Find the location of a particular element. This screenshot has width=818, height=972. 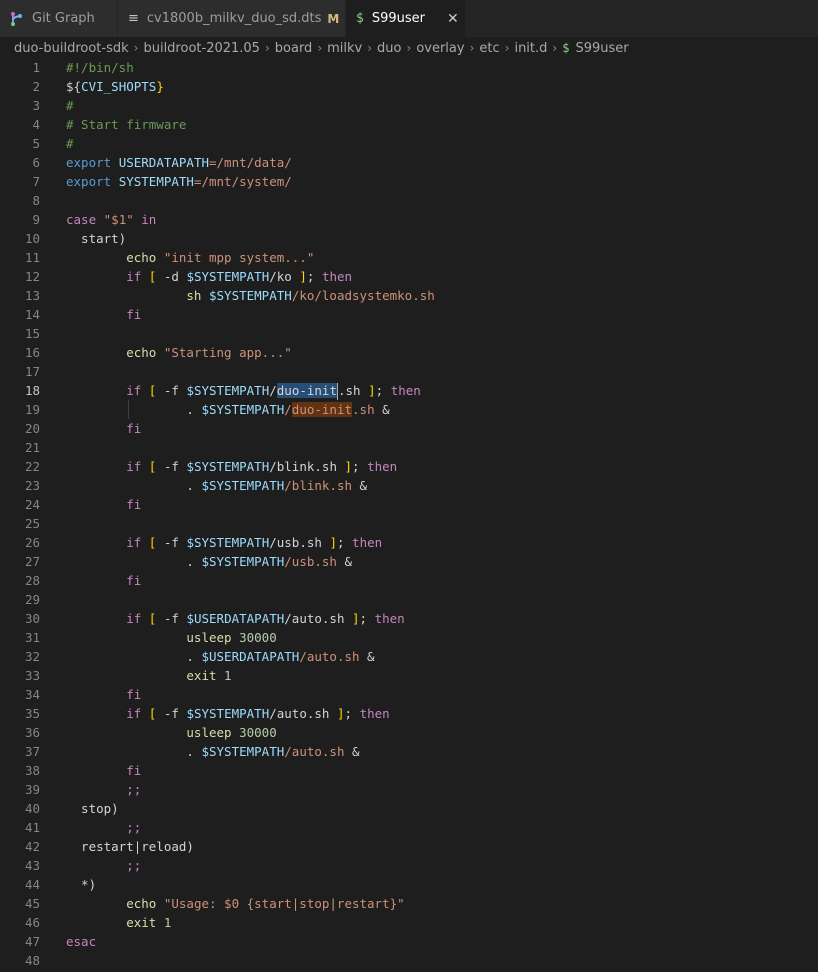

code-token: ] is located at coordinates (348, 466).